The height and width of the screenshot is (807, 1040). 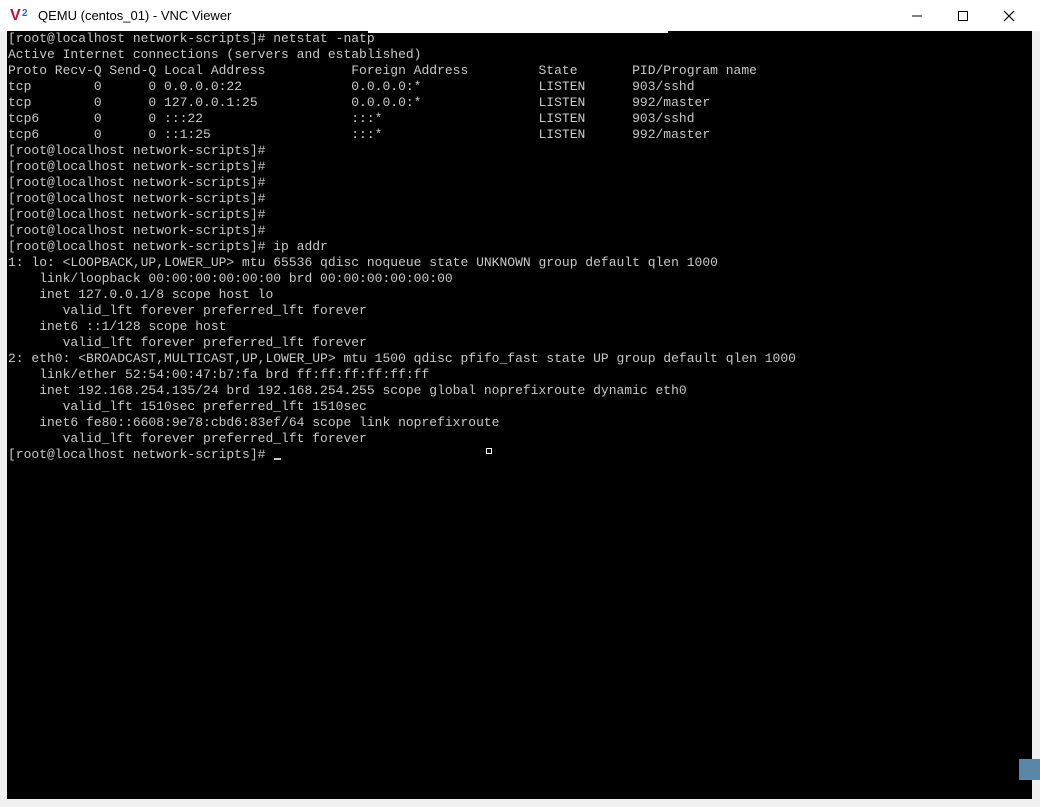 I want to click on terminal-prompt: [root@localhost network-scripts]#, so click(x=141, y=454).